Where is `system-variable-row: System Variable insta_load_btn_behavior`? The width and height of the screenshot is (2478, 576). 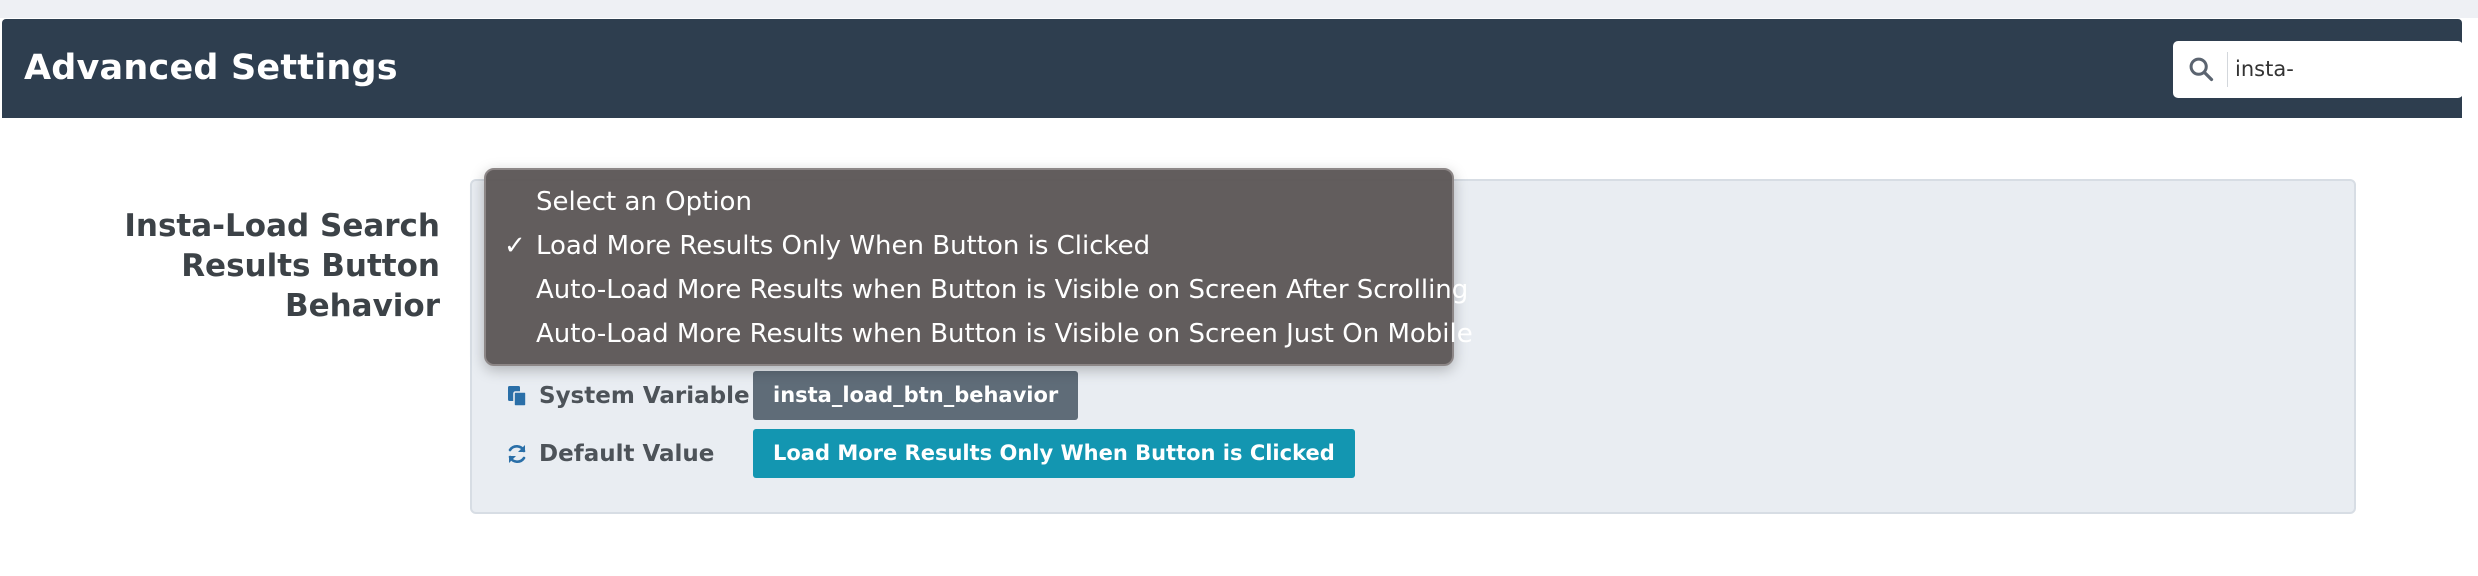 system-variable-row: System Variable insta_load_btn_behavior is located at coordinates (792, 395).